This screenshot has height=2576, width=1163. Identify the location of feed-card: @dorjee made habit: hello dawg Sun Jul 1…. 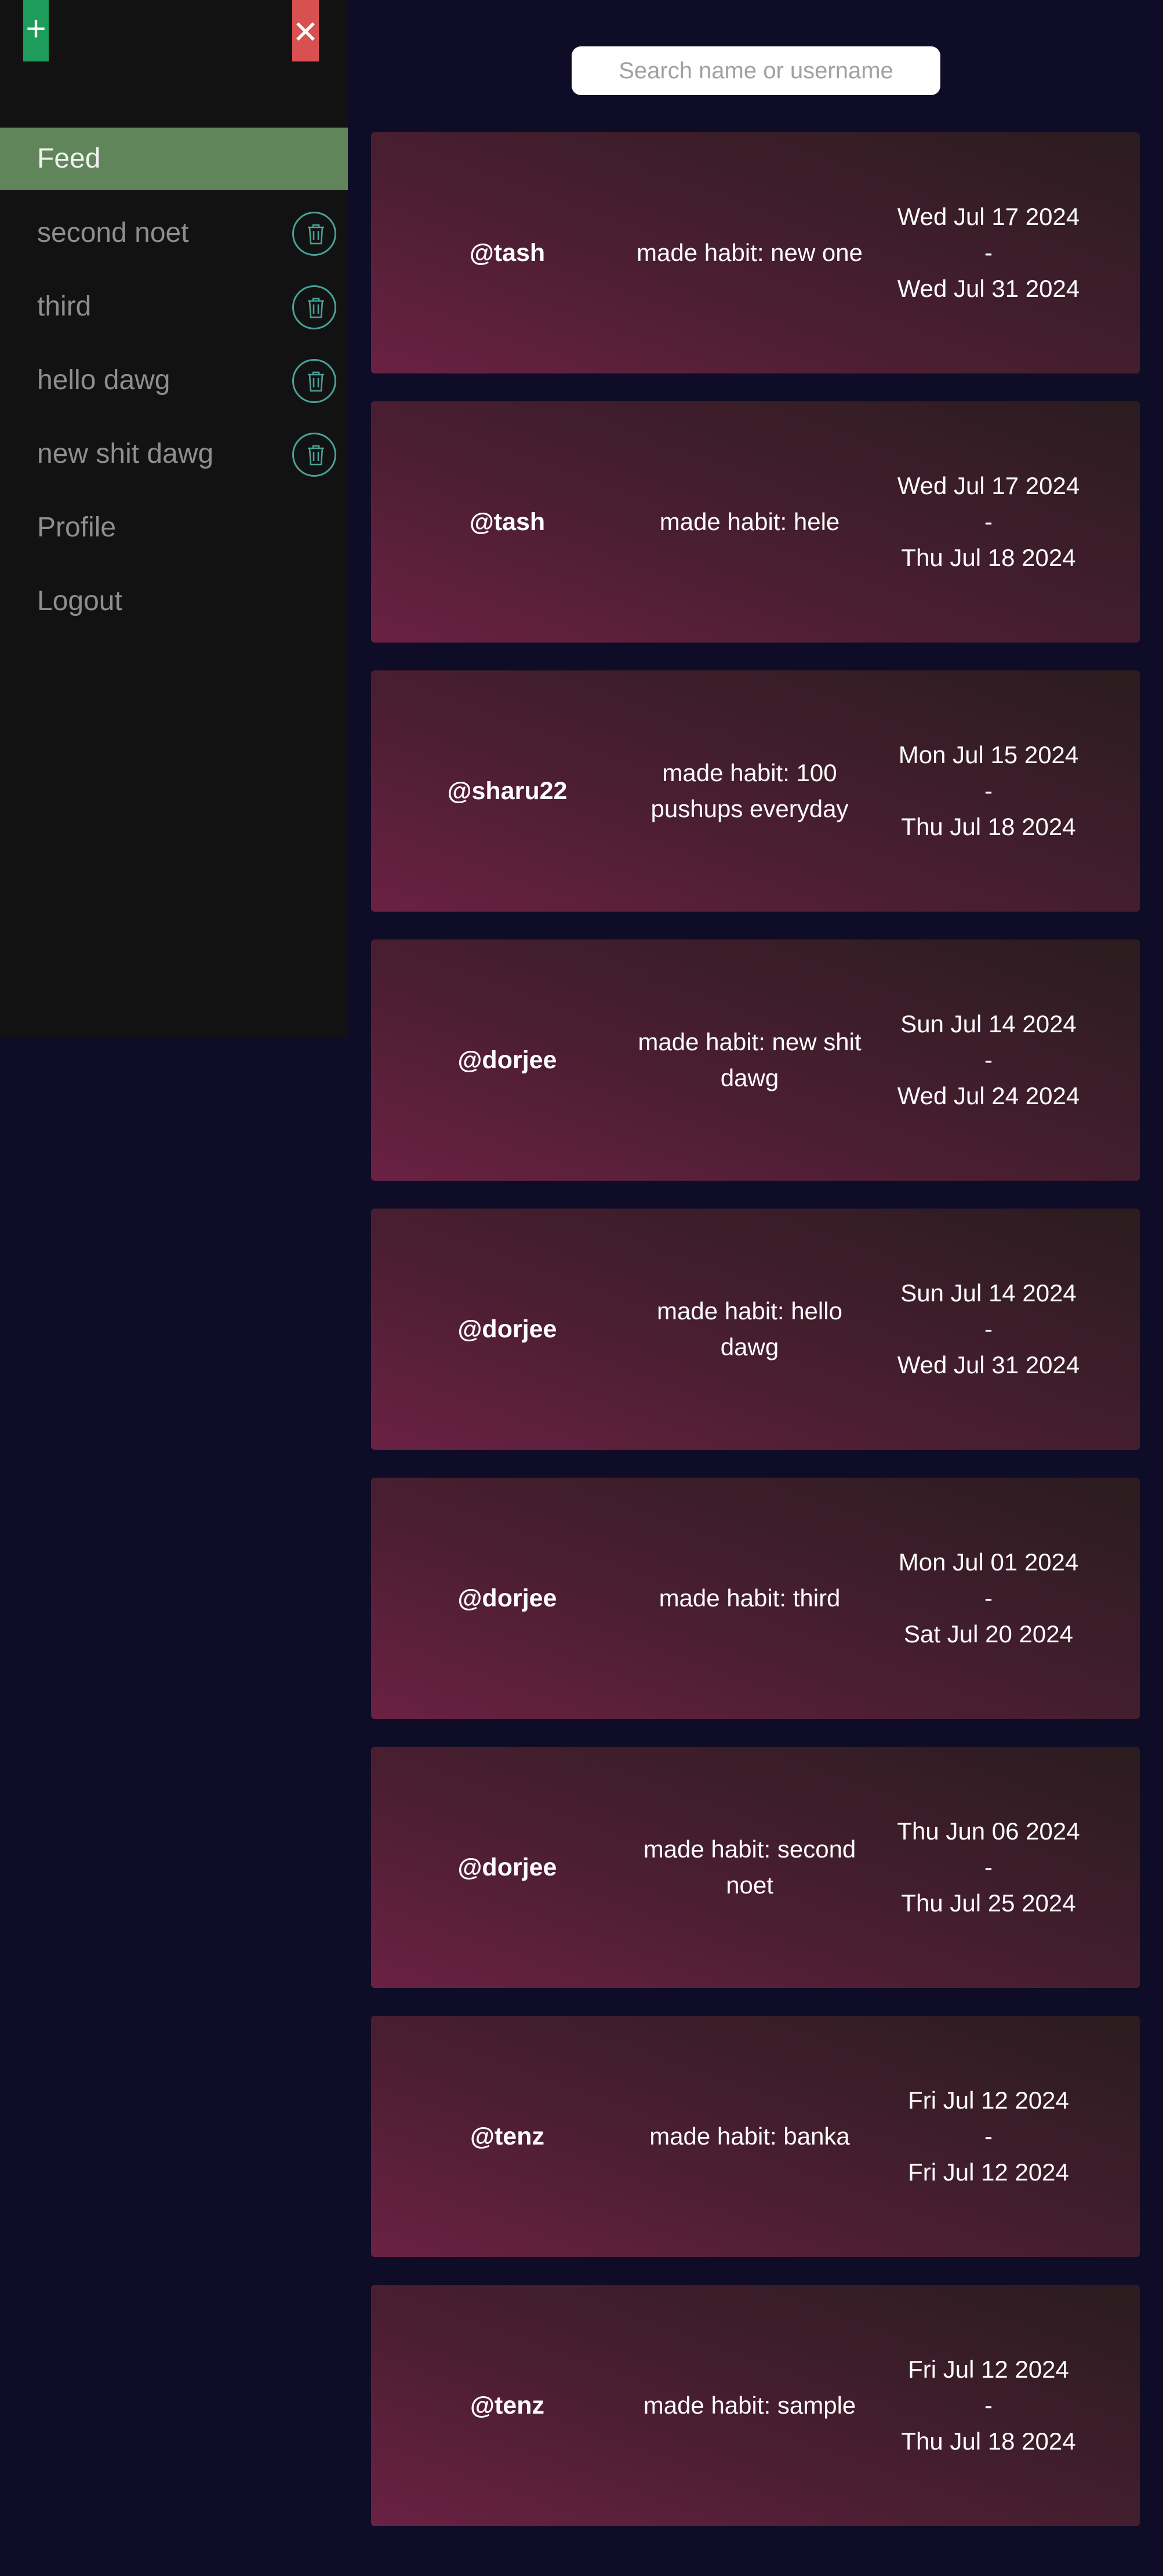
(756, 1329).